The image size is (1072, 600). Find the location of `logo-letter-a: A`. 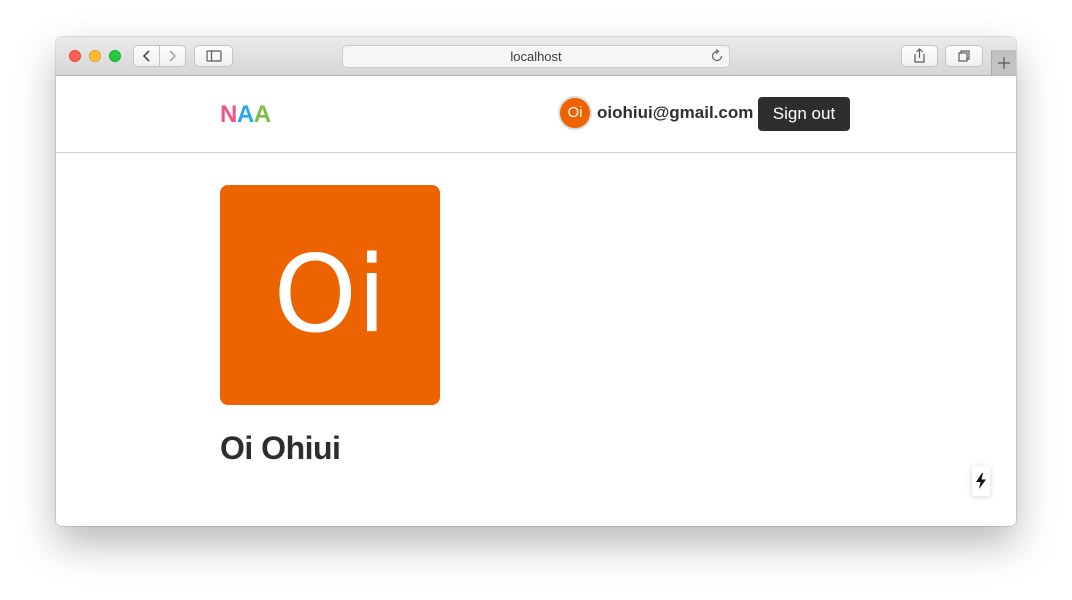

logo-letter-a: A is located at coordinates (245, 114).